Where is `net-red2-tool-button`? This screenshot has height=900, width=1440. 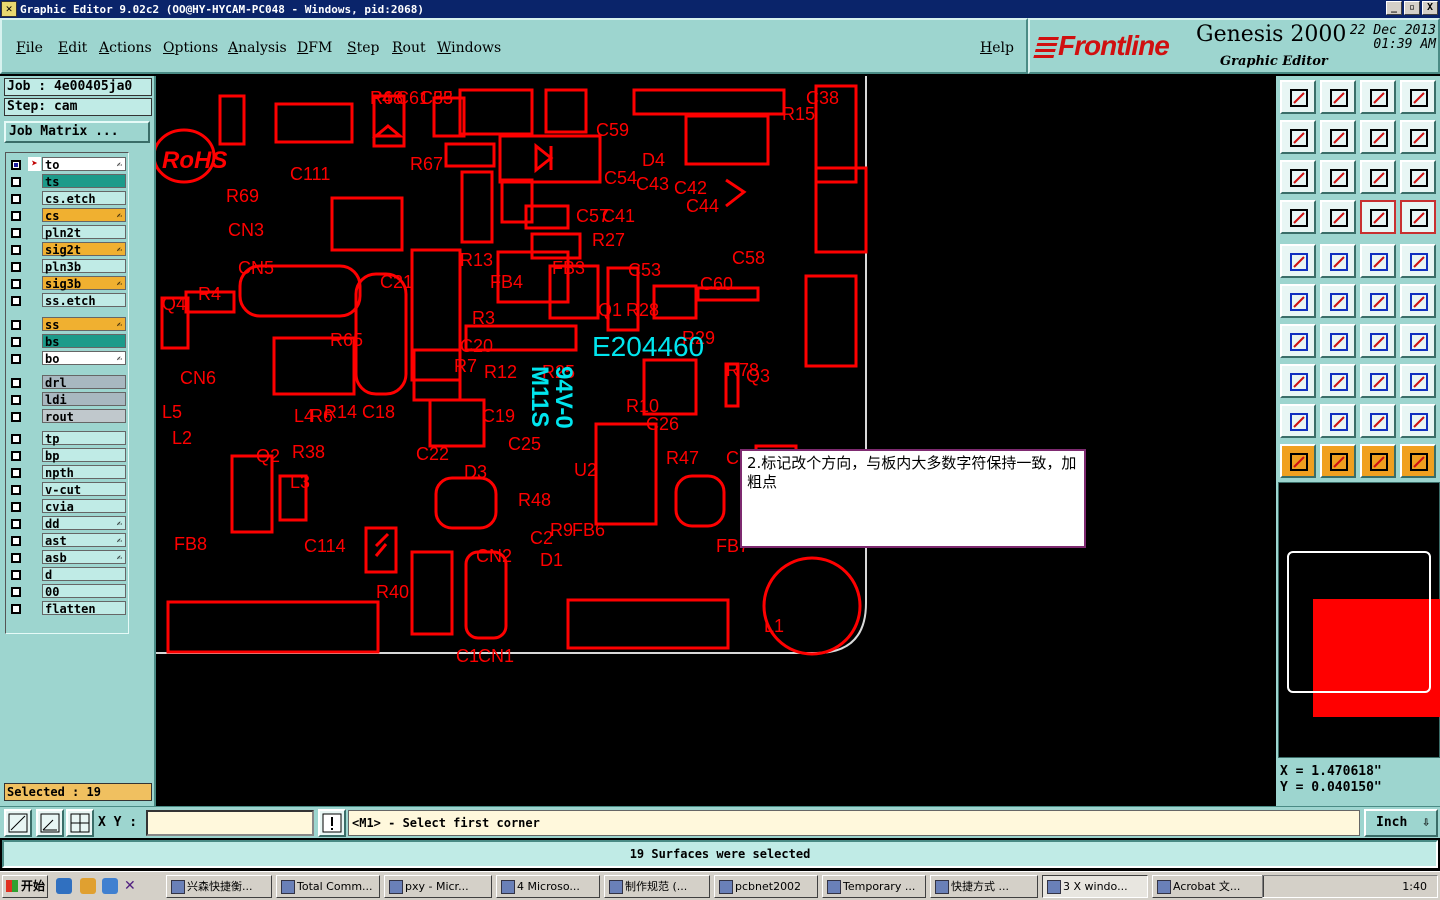 net-red2-tool-button is located at coordinates (1418, 217).